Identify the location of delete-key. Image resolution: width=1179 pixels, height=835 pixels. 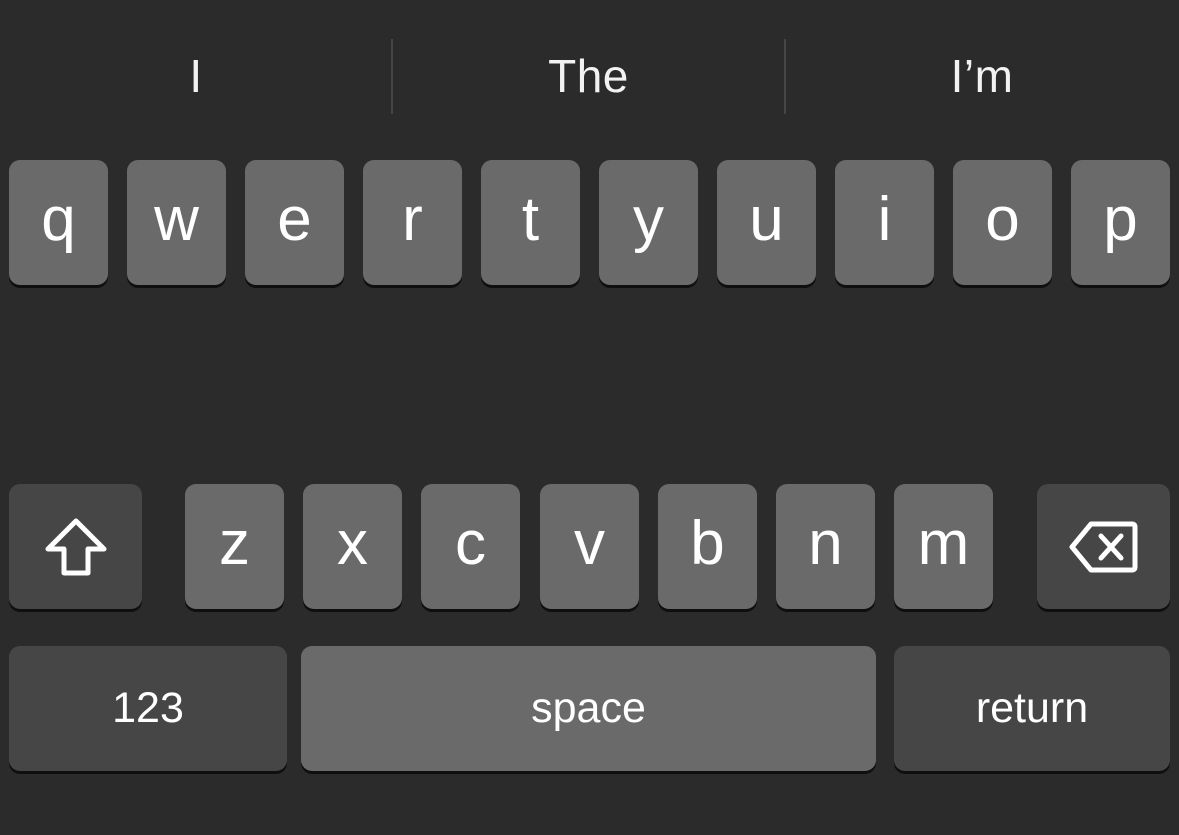
(1103, 546).